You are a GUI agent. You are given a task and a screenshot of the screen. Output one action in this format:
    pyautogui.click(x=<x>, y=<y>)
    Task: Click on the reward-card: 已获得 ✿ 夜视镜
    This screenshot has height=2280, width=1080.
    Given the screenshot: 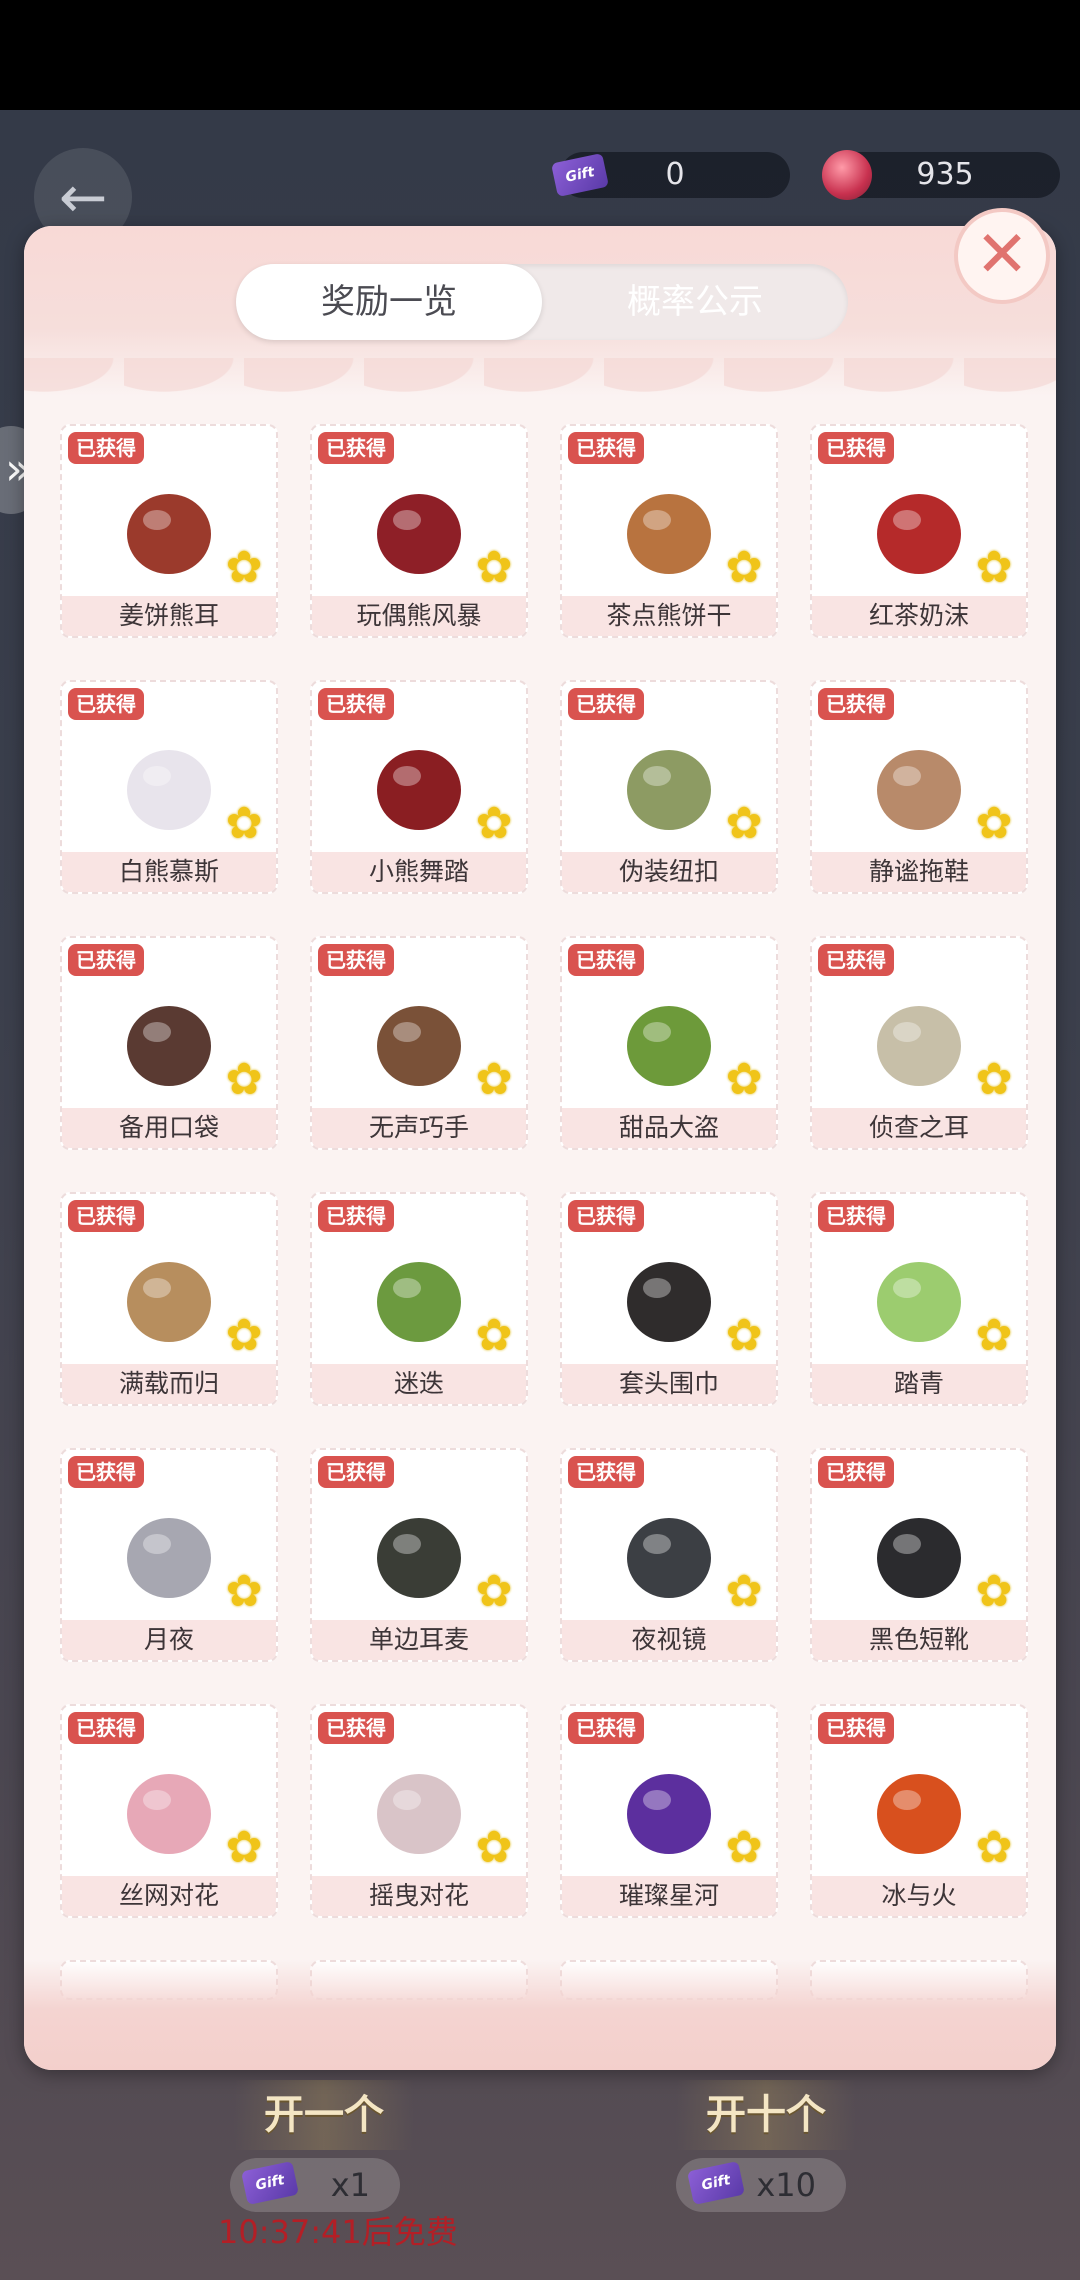 What is the action you would take?
    pyautogui.click(x=669, y=1555)
    